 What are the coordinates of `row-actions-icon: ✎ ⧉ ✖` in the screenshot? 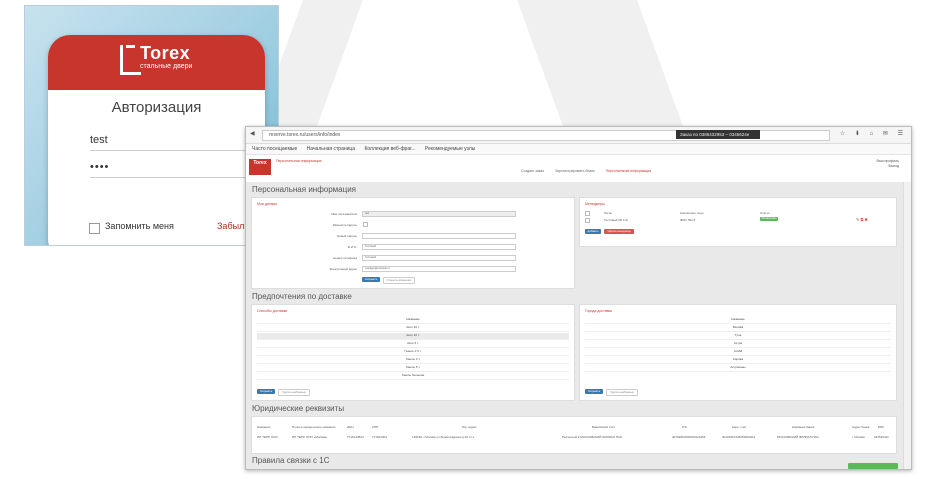 It's located at (862, 219).